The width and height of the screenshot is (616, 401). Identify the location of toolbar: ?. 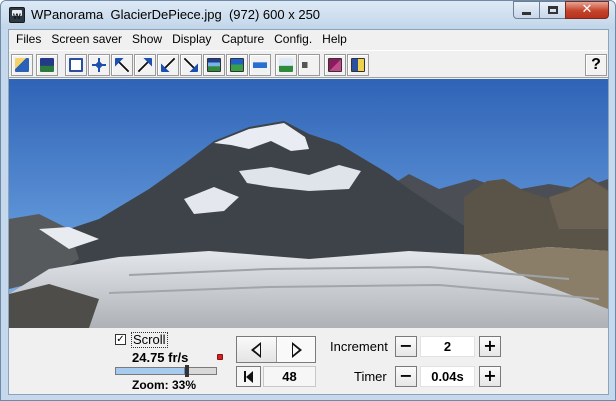
(308, 64).